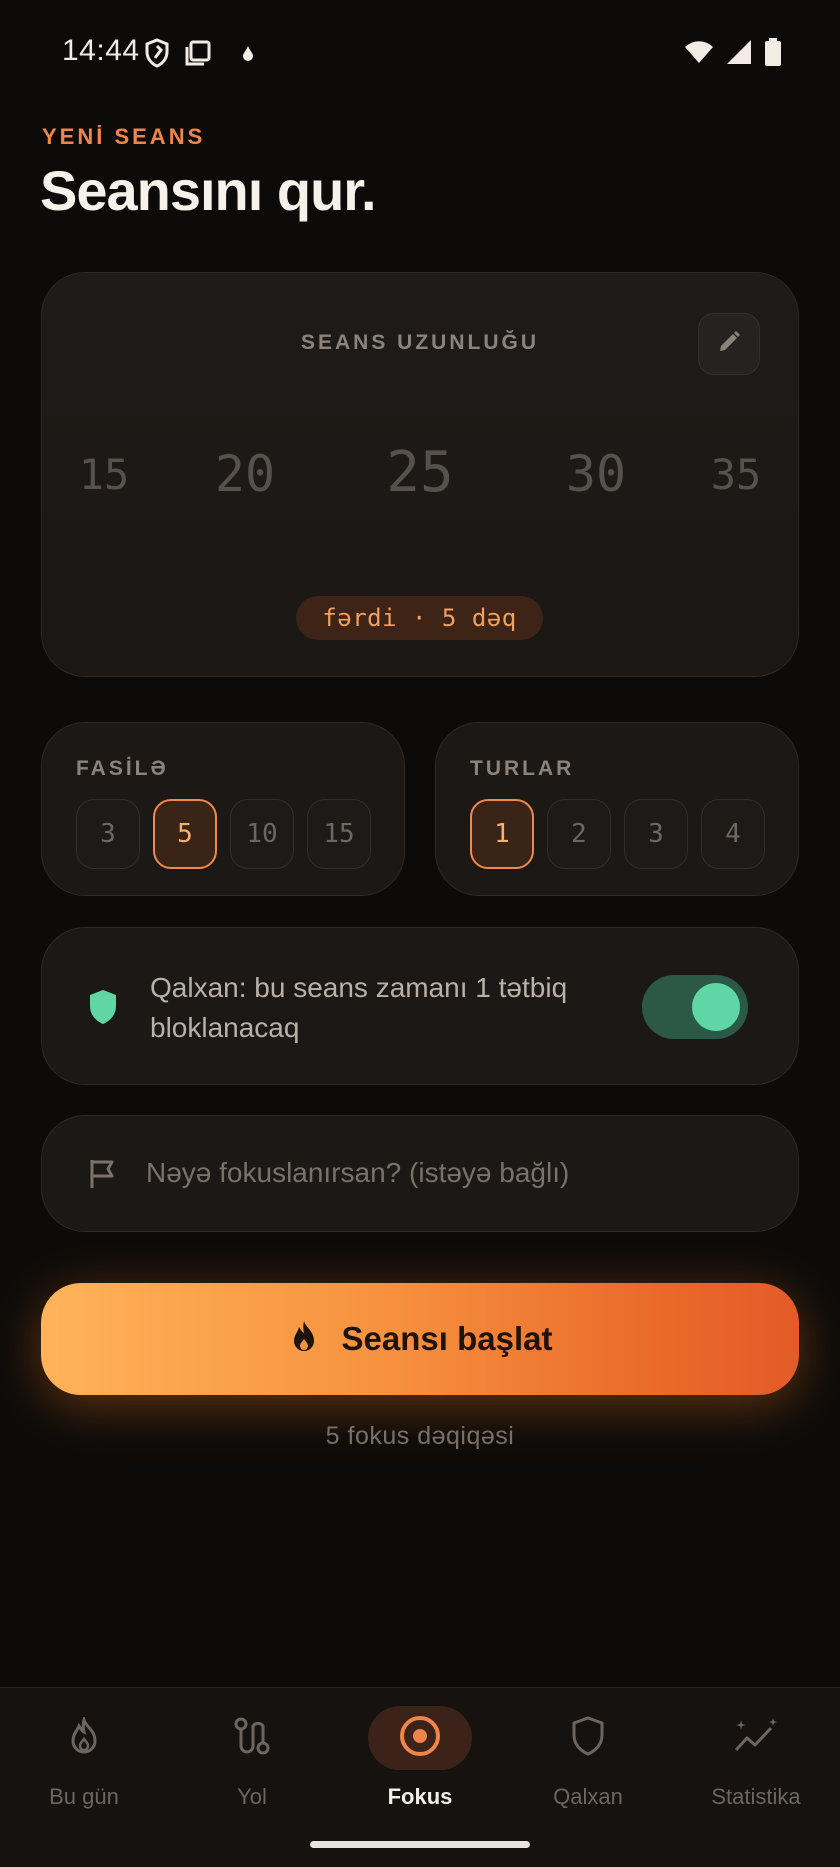 Image resolution: width=840 pixels, height=1867 pixels. What do you see at coordinates (756, 1738) in the screenshot?
I see `sparkle-chart-icon` at bounding box center [756, 1738].